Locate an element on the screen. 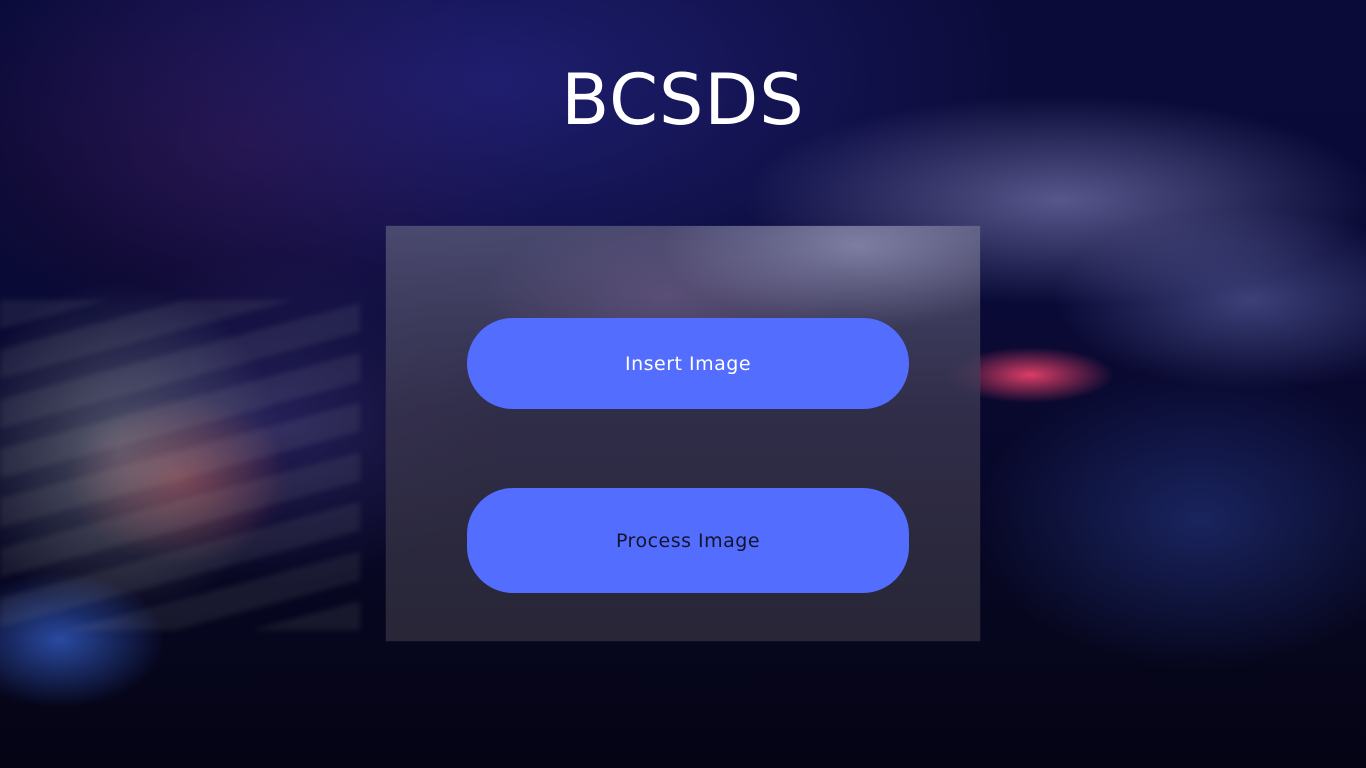  keyboard-backdrop is located at coordinates (180, 465).